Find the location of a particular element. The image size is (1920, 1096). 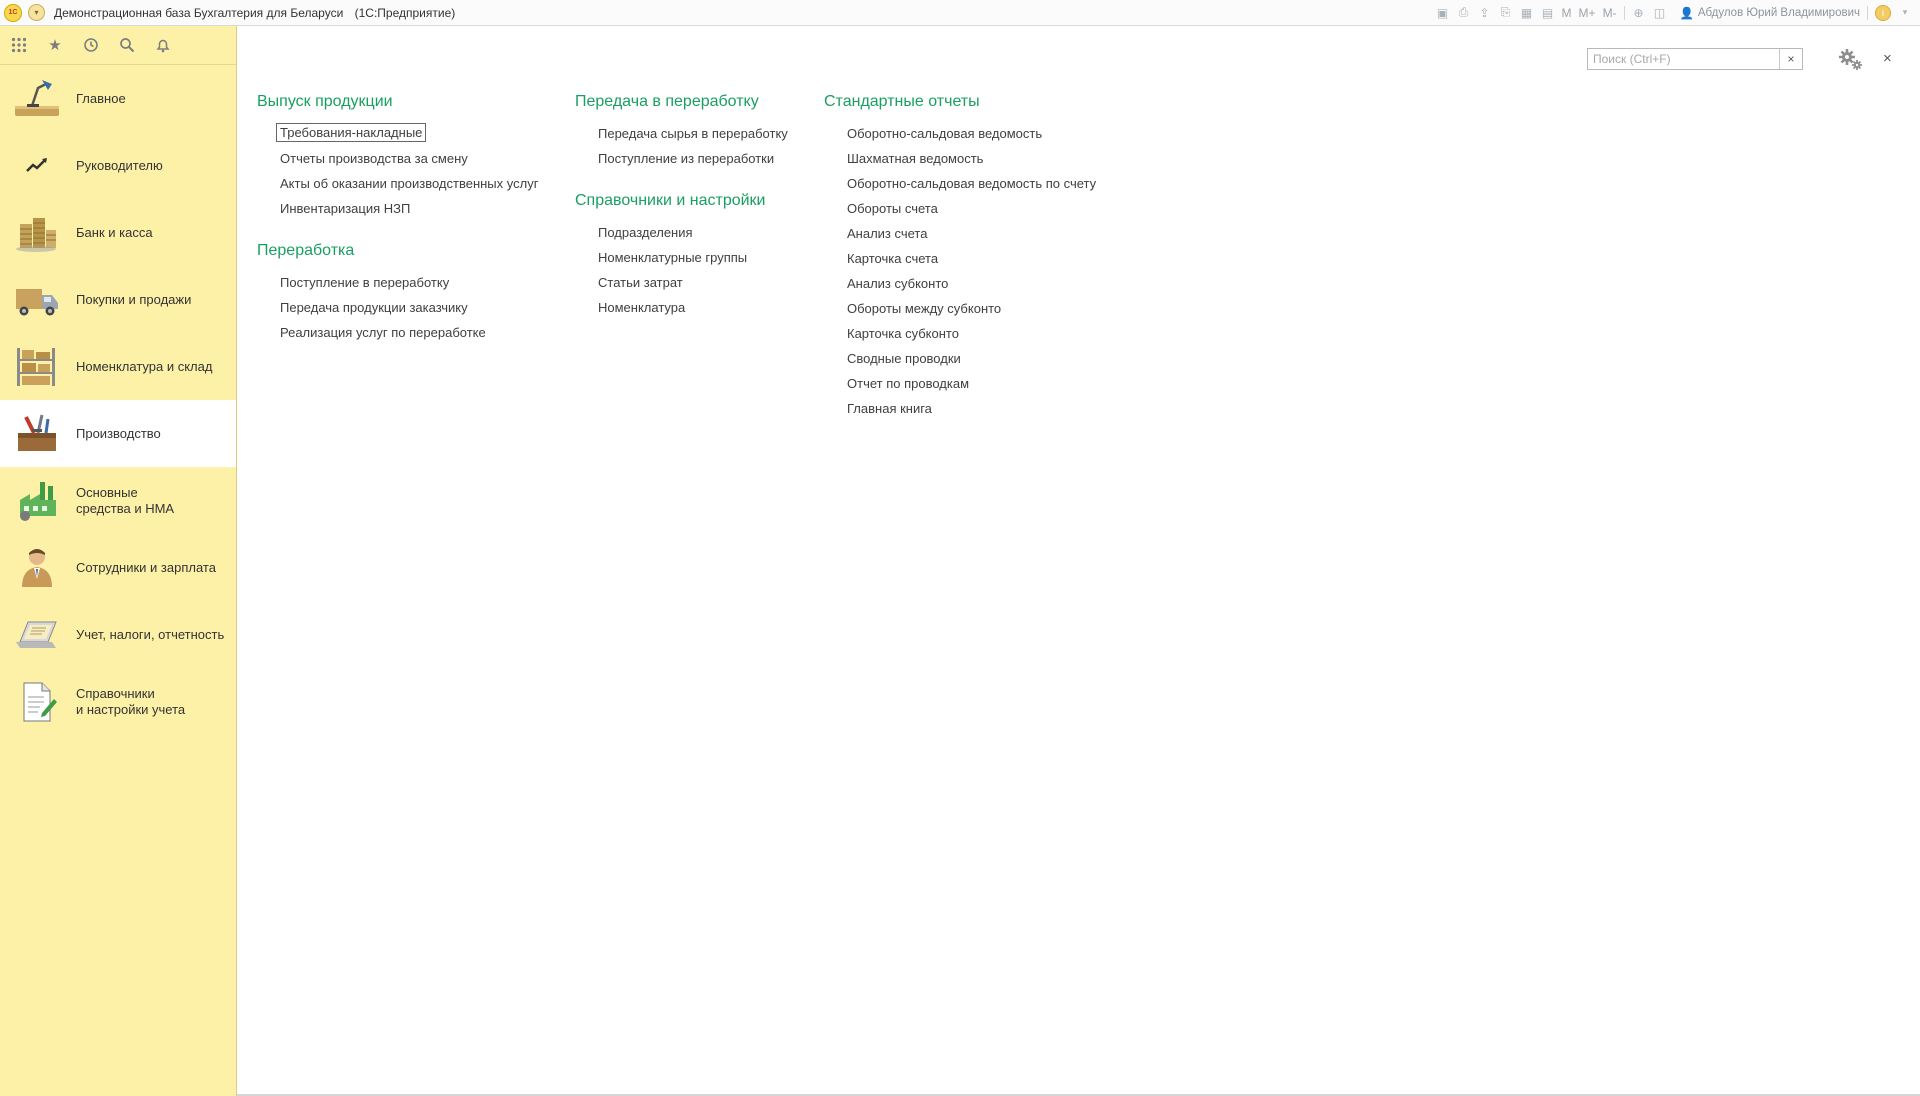

link-akty-uslug: Акты об оказании производственных услуг is located at coordinates (409, 183).